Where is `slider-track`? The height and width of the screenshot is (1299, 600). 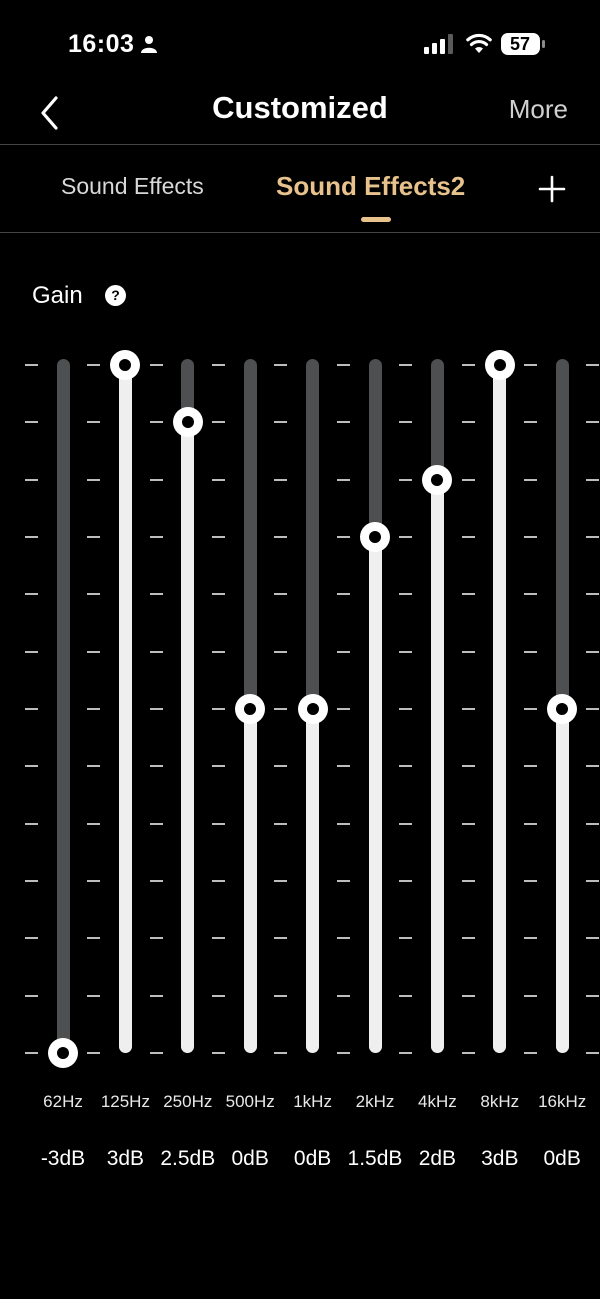 slider-track is located at coordinates (63, 706).